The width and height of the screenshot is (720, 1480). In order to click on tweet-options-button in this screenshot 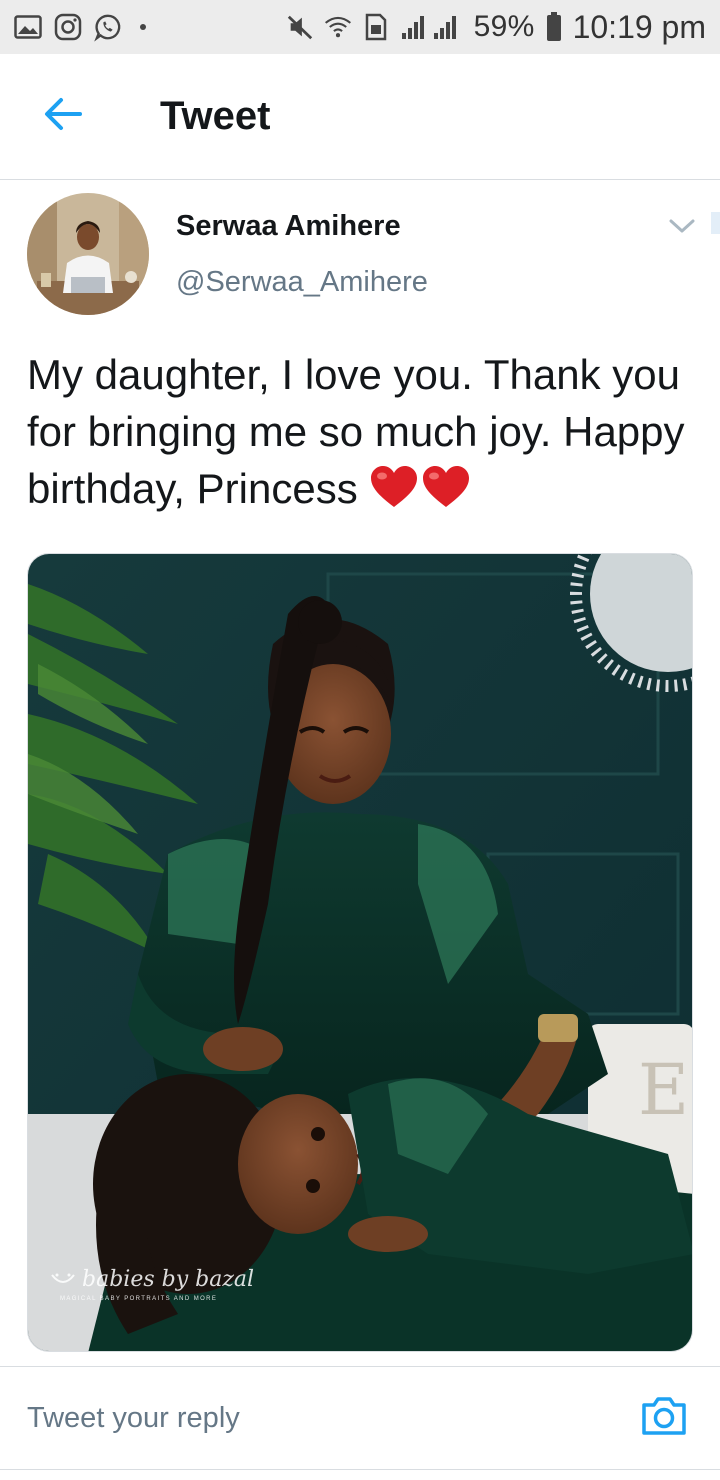, I will do `click(682, 228)`.